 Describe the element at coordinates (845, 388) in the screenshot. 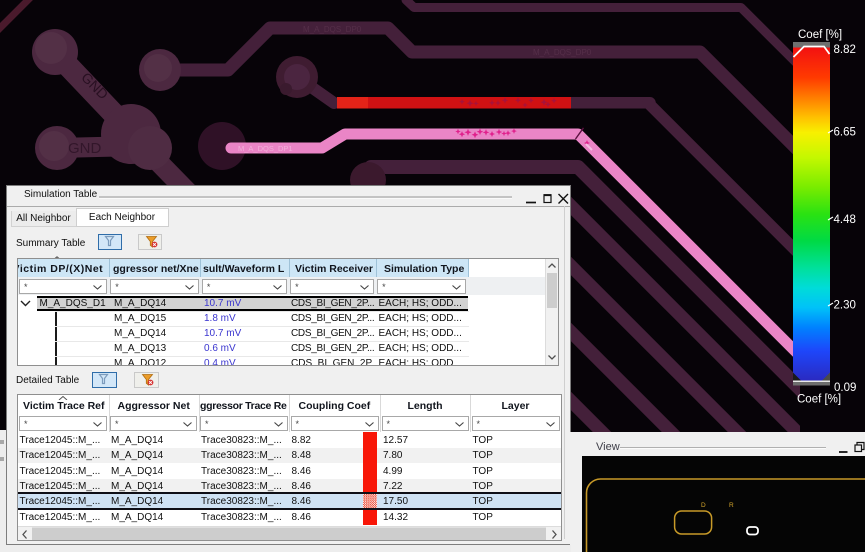

I see `svg-text: 0.09` at that location.